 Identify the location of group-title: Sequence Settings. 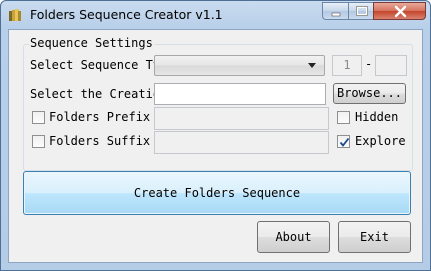
(91, 43).